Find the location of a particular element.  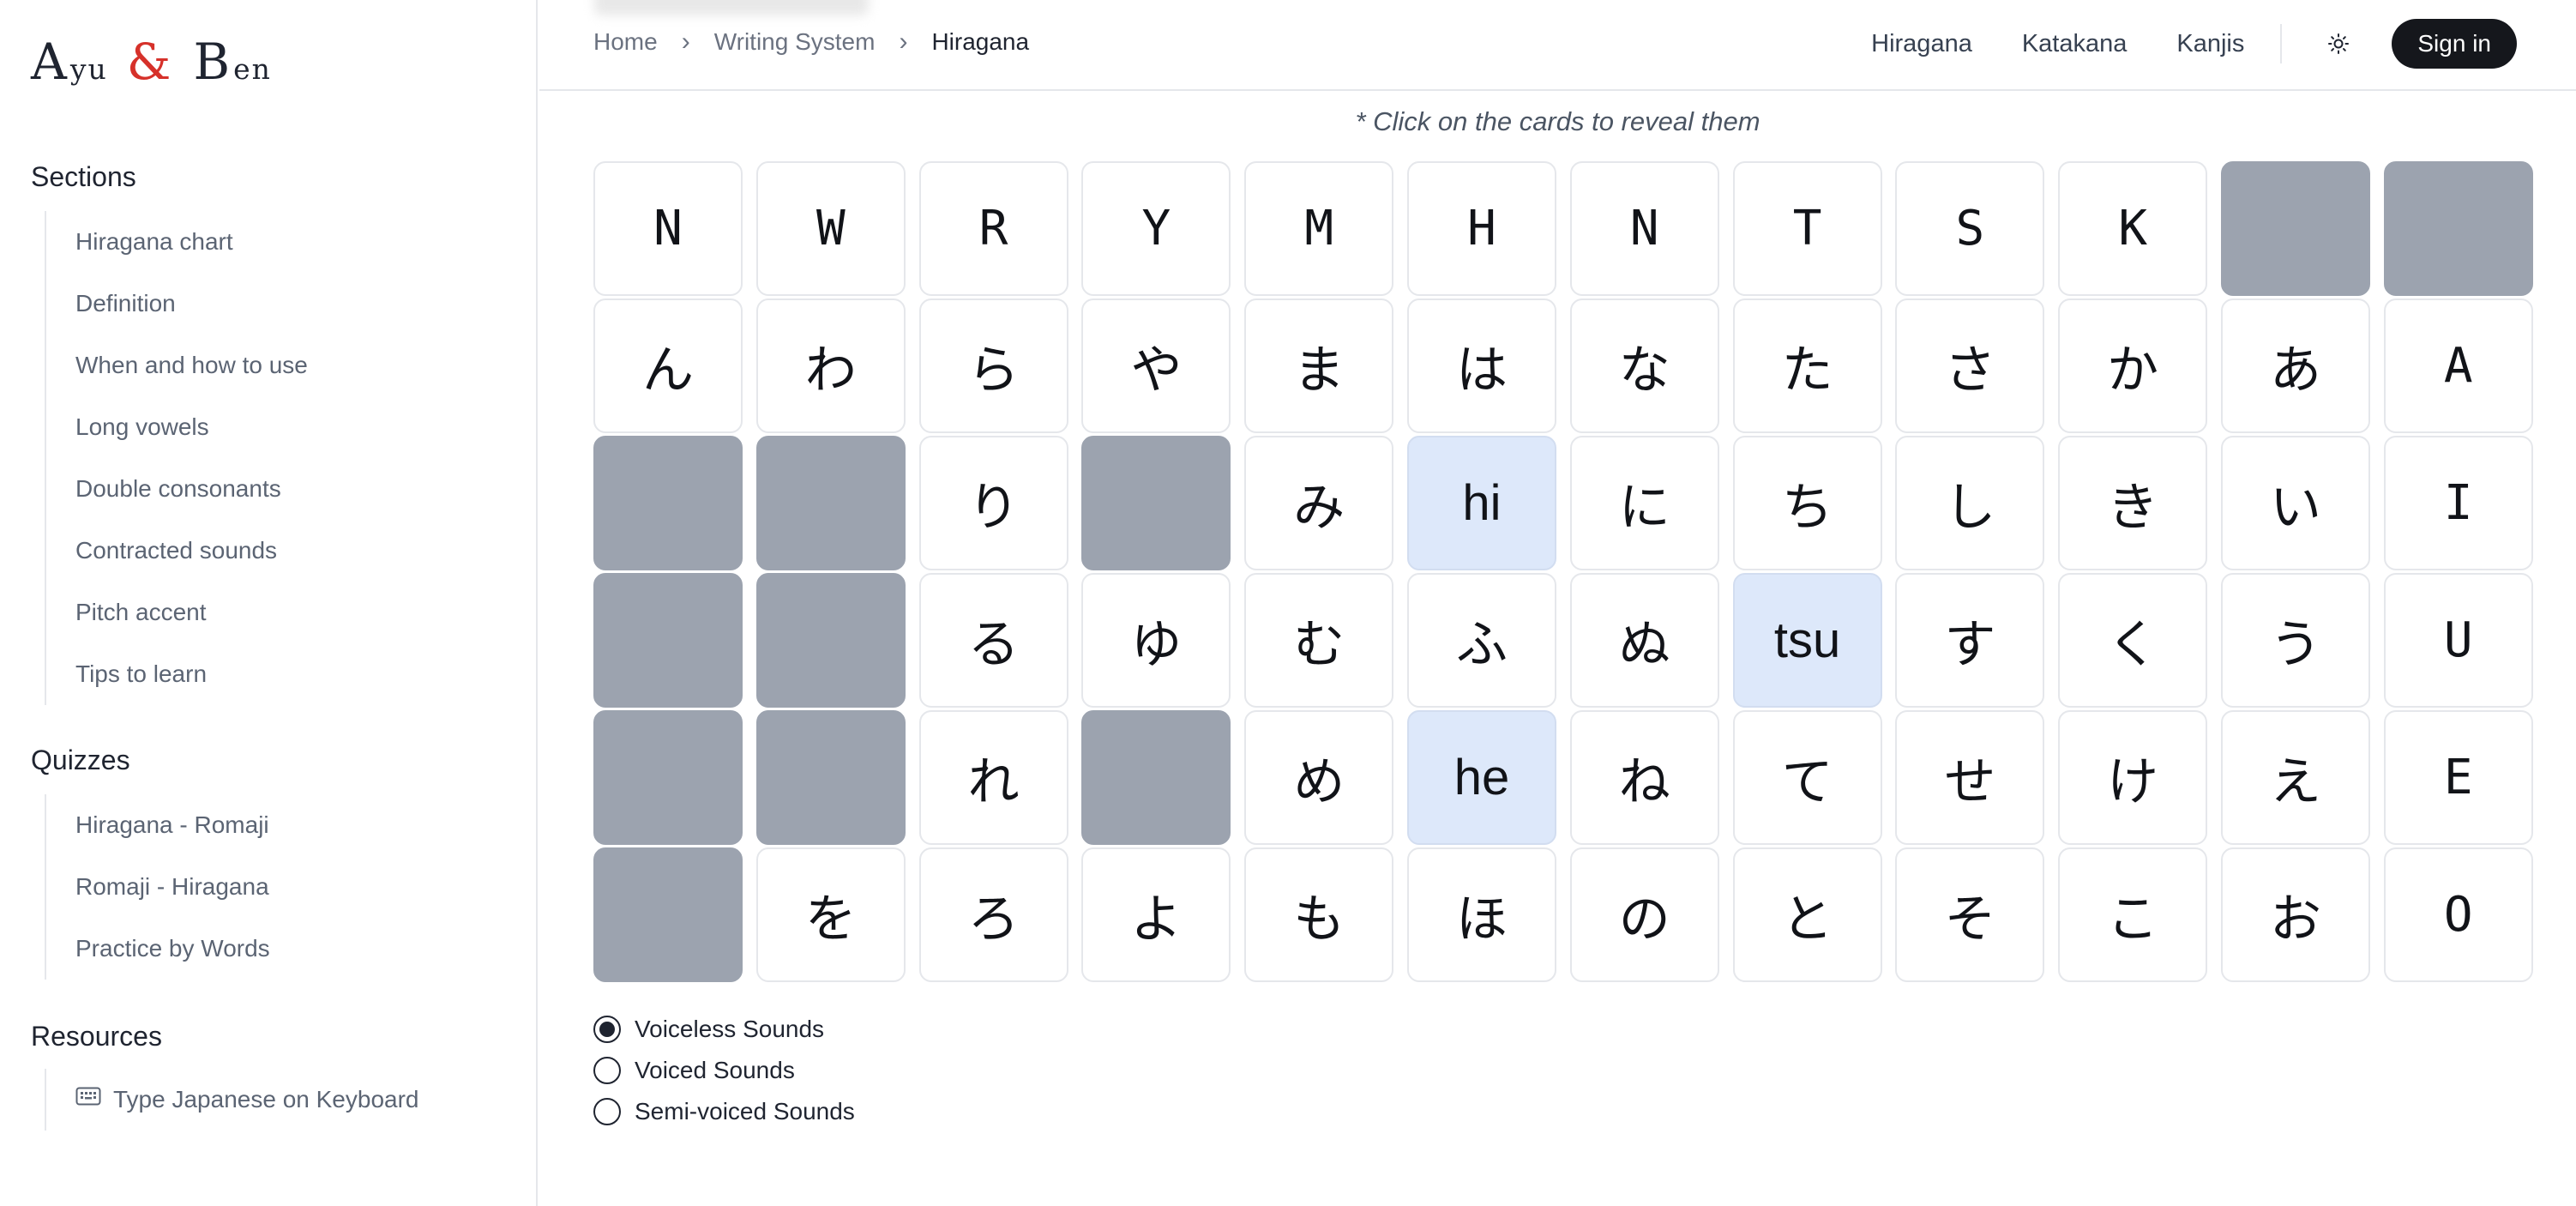

sidebar-item-pitch-accent: Pitch accent is located at coordinates (177, 612).